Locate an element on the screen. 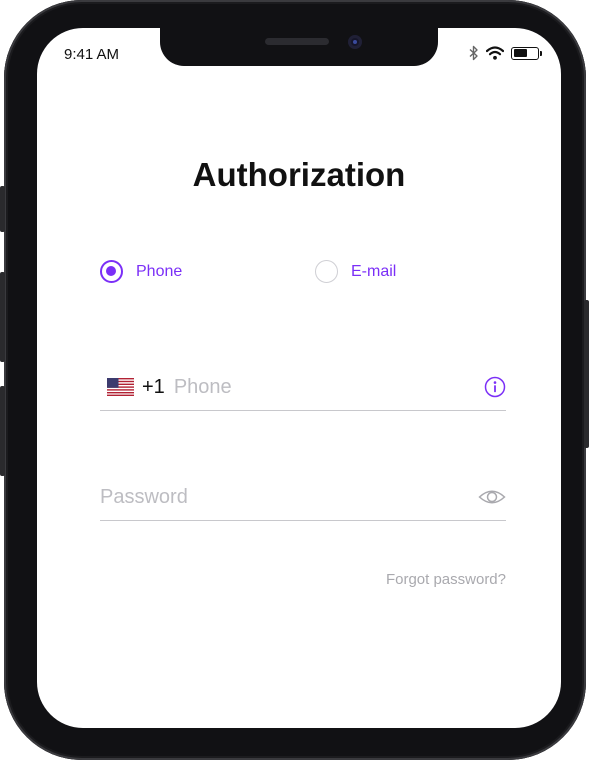 The image size is (590, 760). forgot-password-link: Forgot password? is located at coordinates (446, 579).